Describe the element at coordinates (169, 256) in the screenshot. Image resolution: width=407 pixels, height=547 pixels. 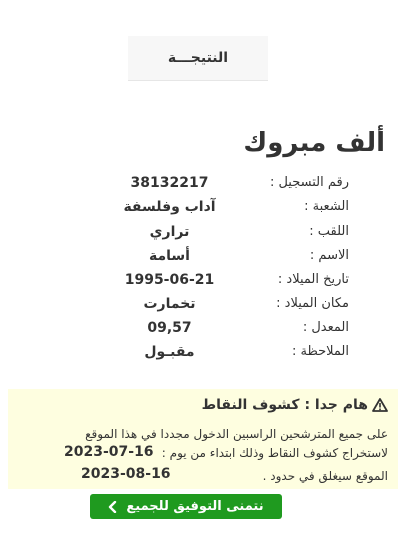
I see `field-value: أسامة` at that location.